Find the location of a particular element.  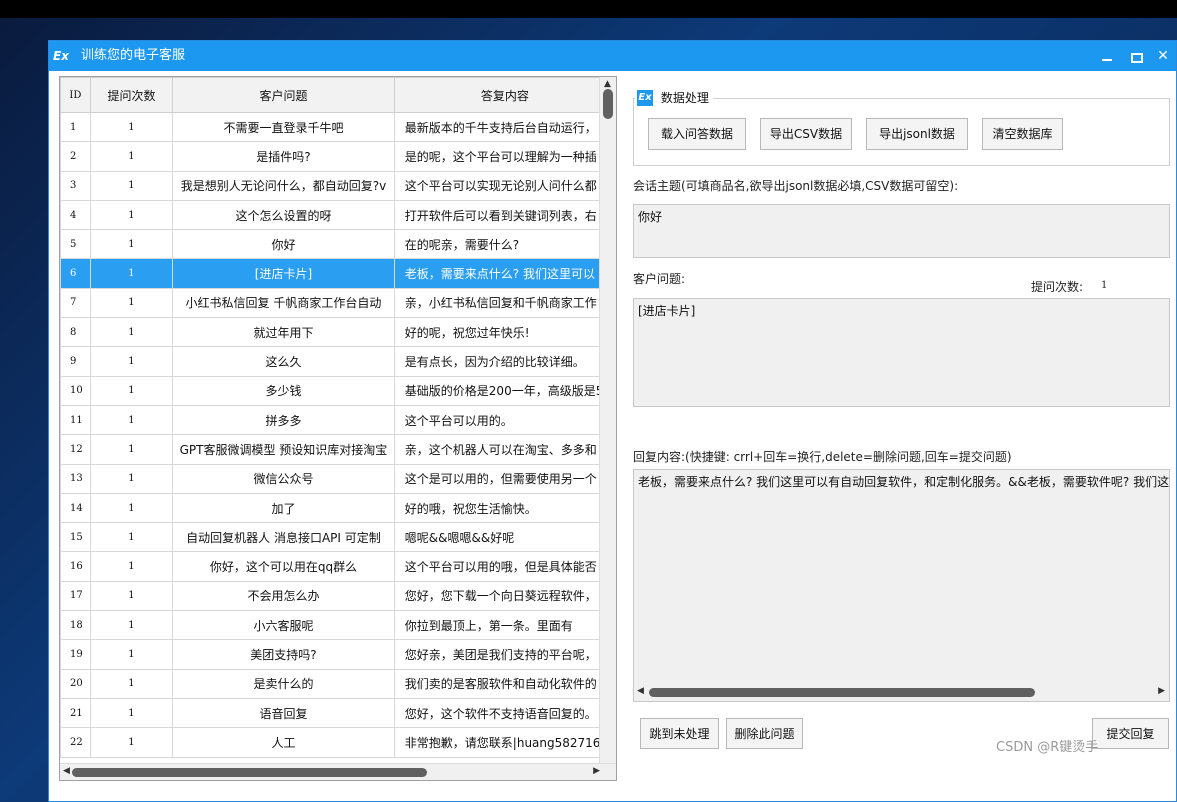

maximize-button is located at coordinates (1135, 56).